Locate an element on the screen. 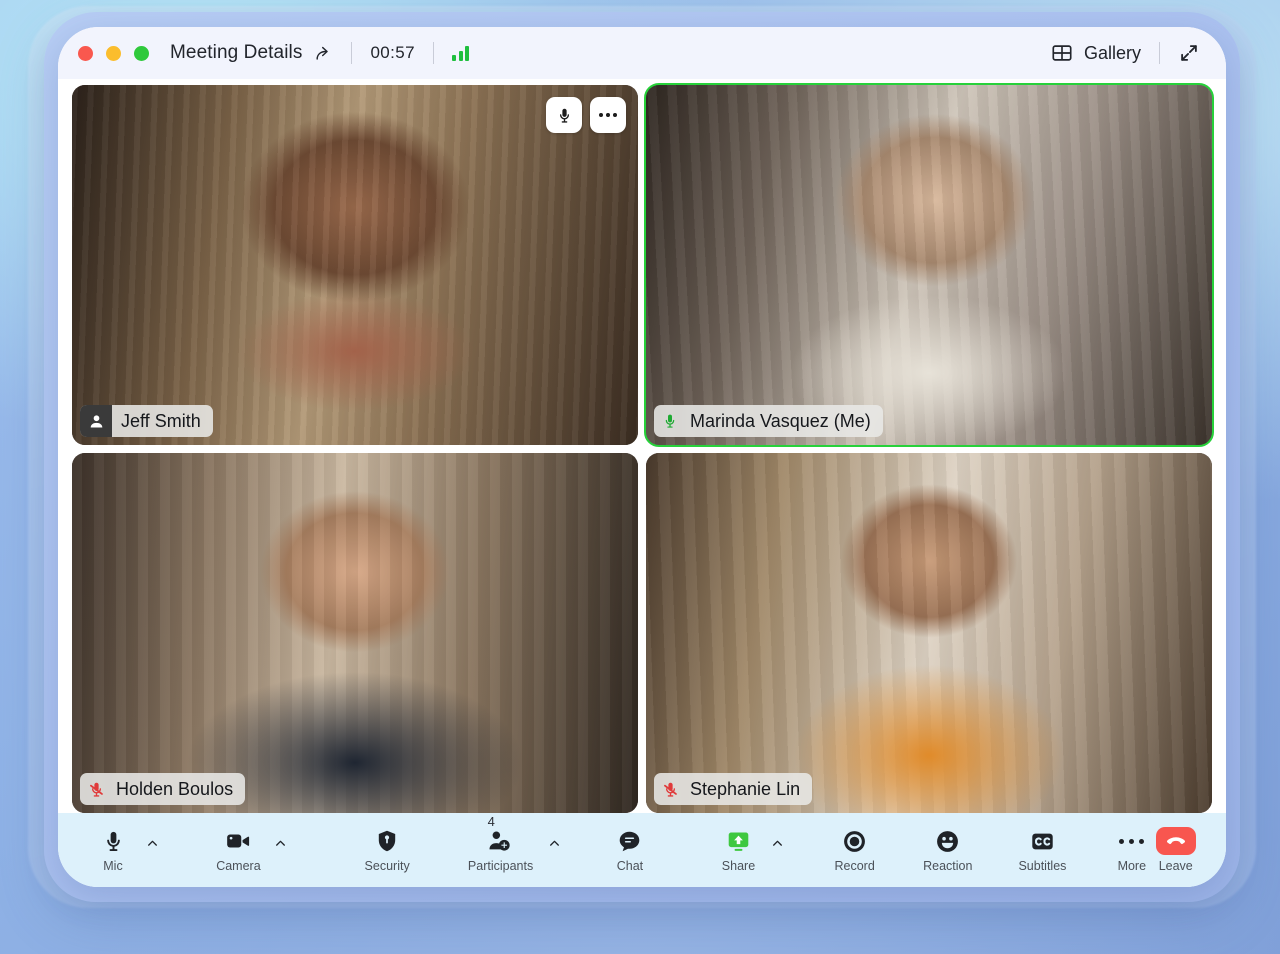 This screenshot has width=1280, height=954. participant-name-pill: Jeff Smith is located at coordinates (146, 421).